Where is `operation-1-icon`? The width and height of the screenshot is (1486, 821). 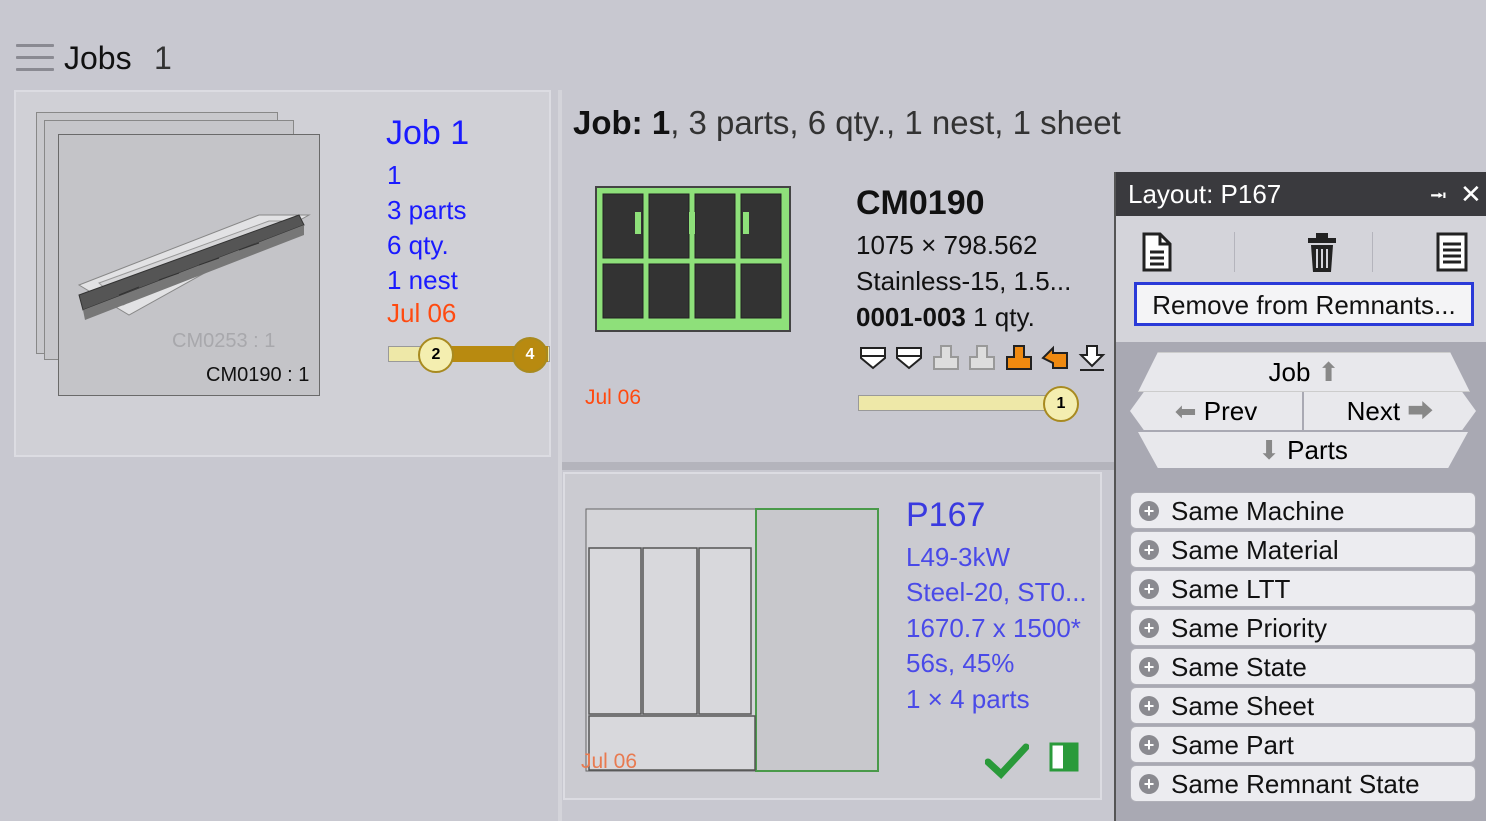
operation-1-icon is located at coordinates (873, 358).